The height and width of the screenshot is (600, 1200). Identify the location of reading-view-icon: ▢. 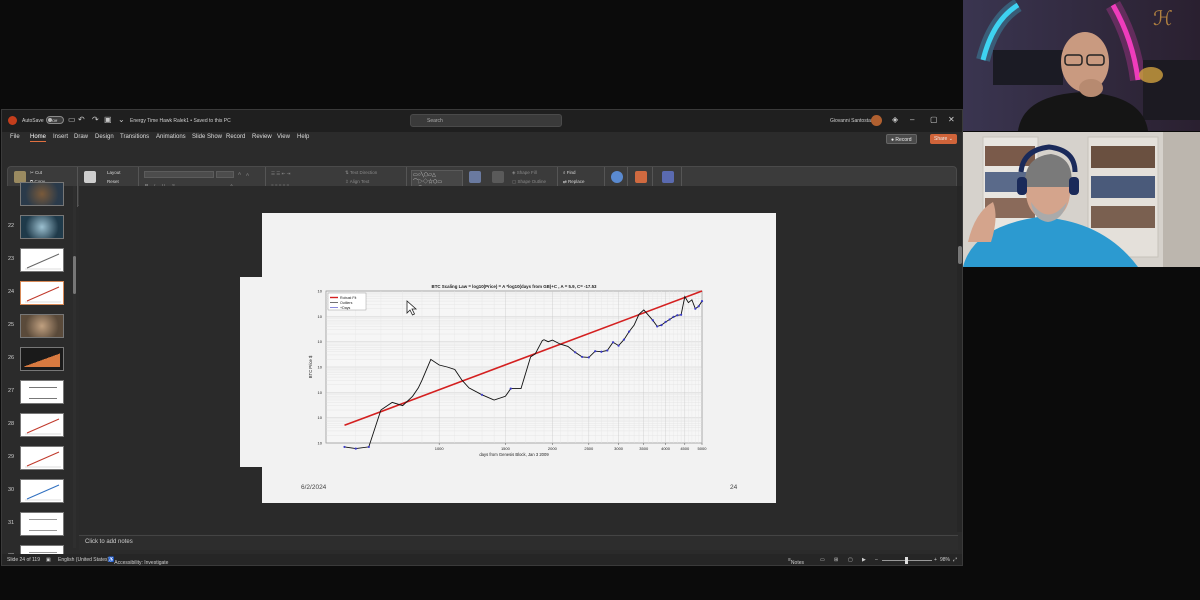
(850, 560).